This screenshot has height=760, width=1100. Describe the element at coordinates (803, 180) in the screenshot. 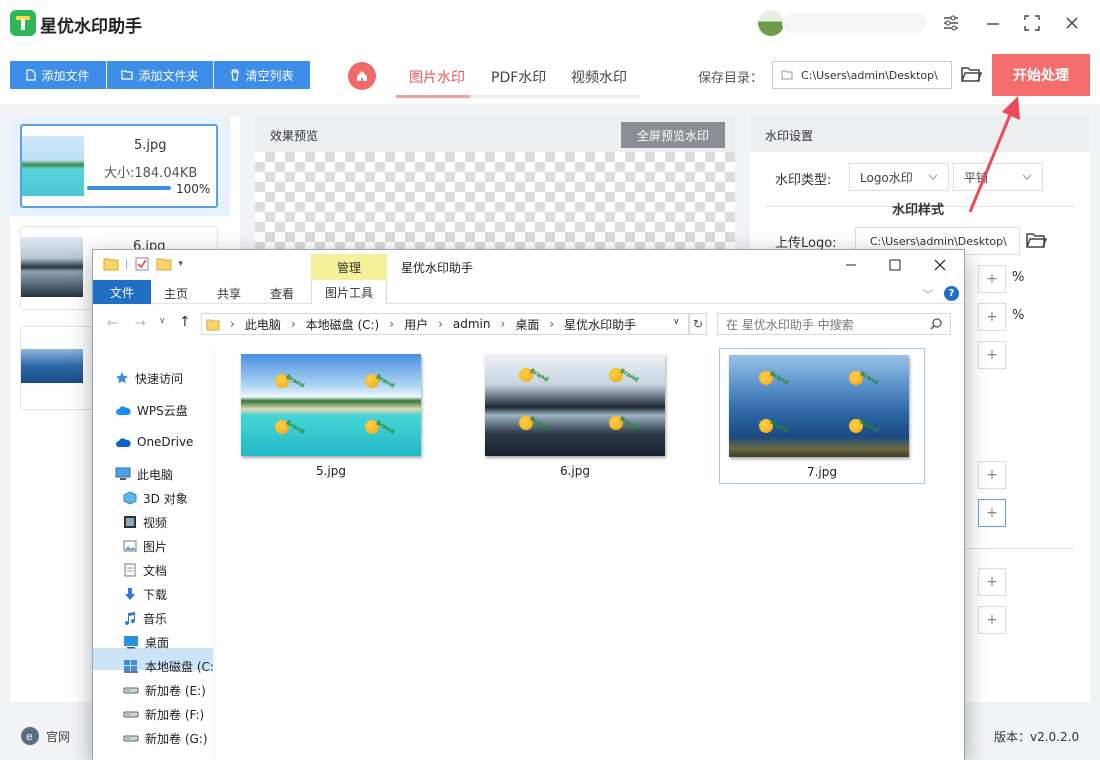

I see `watermark-type-label: 水印类型:` at that location.